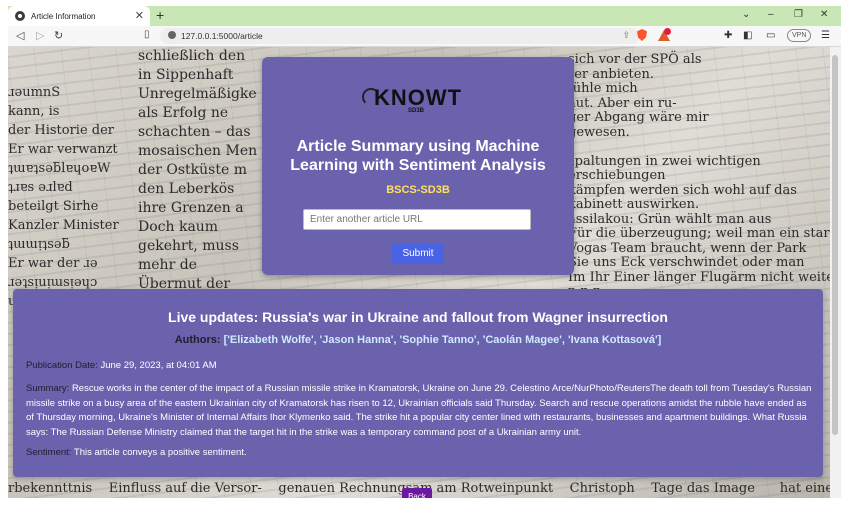 The width and height of the screenshot is (849, 509). I want to click on publication-date-value: June 29, 2023, at 04:01 AM, so click(158, 365).